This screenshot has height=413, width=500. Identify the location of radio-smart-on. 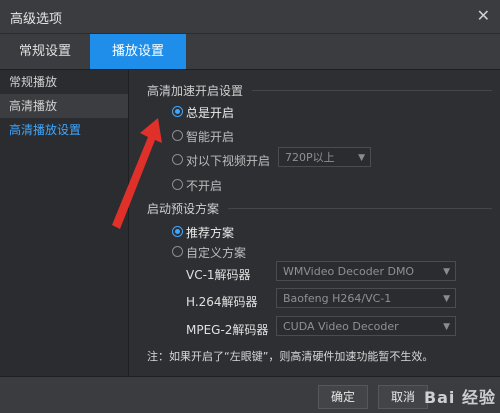
(177, 135).